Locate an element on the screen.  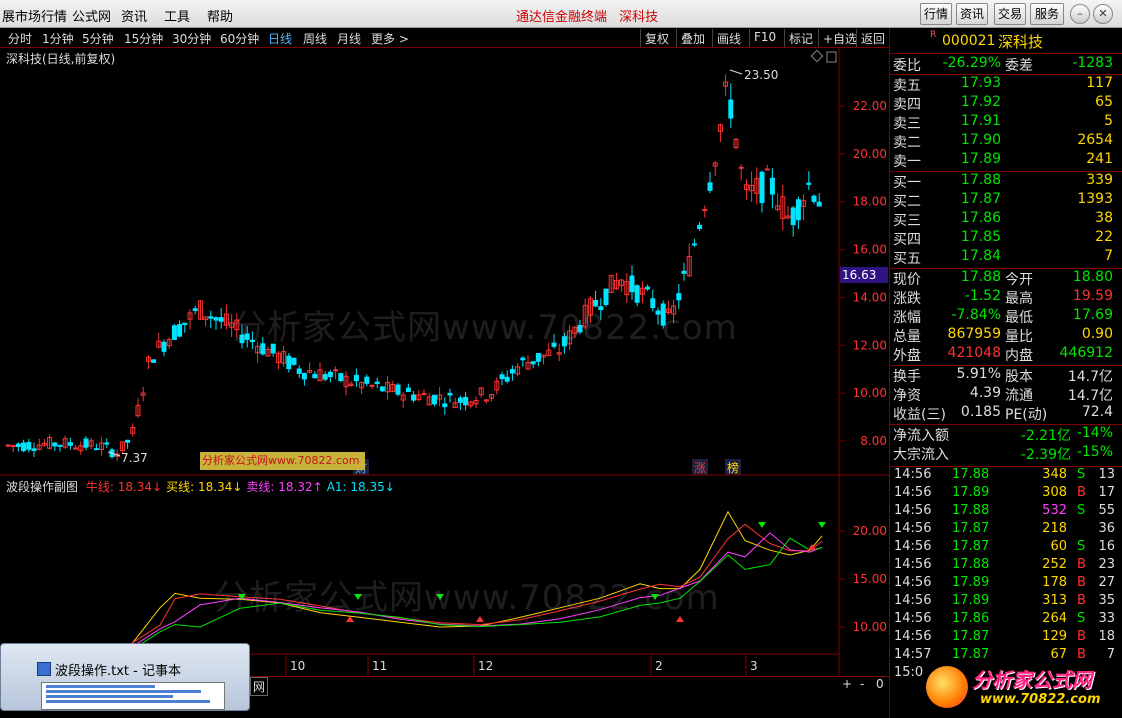
news-button: 资讯 is located at coordinates (972, 14).